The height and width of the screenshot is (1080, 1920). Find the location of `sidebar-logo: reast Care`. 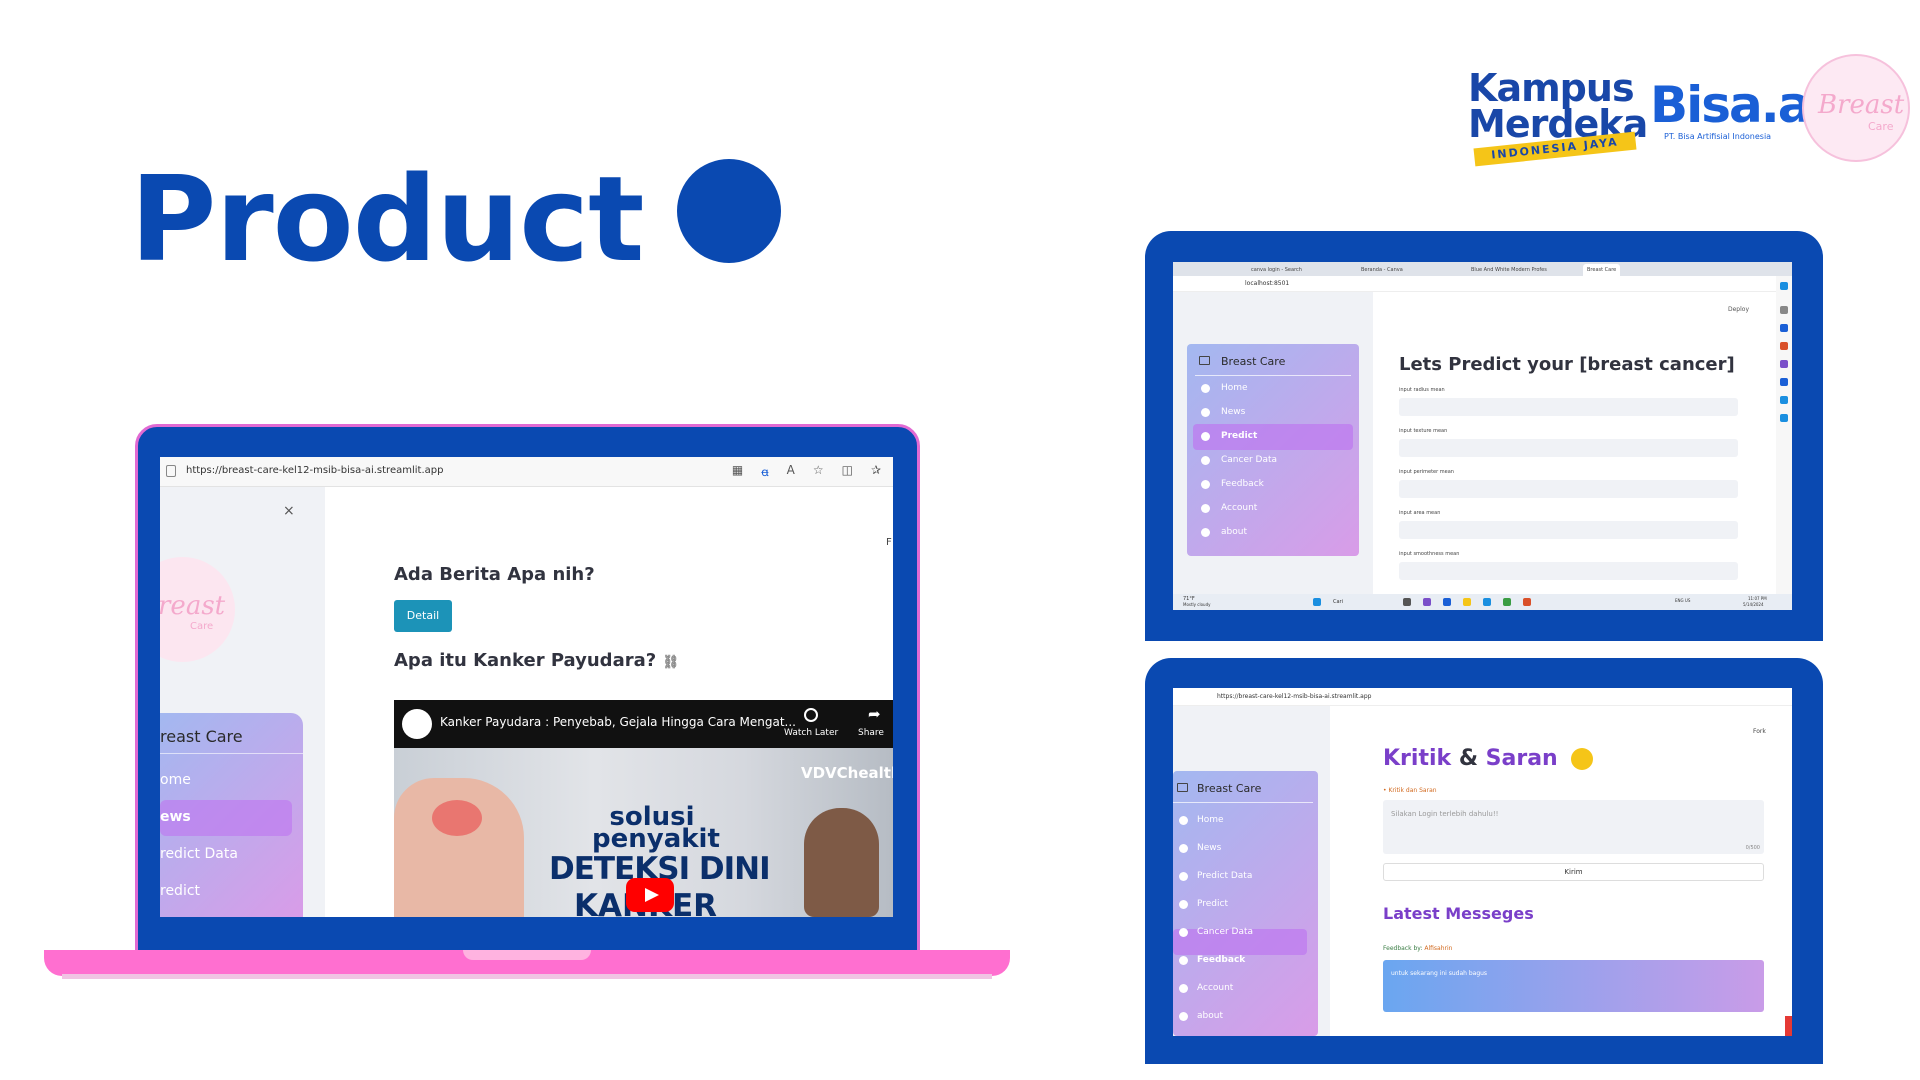

sidebar-logo: reast Care is located at coordinates (197, 609).